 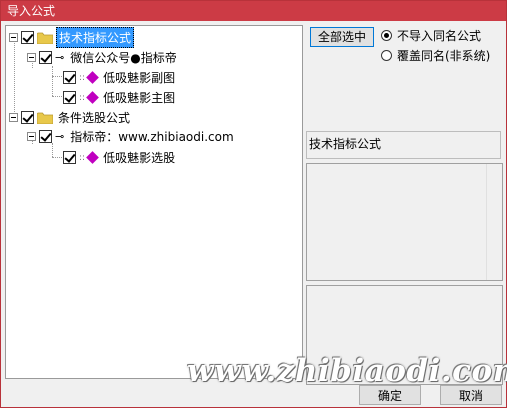 I want to click on description-panel, so click(x=404, y=222).